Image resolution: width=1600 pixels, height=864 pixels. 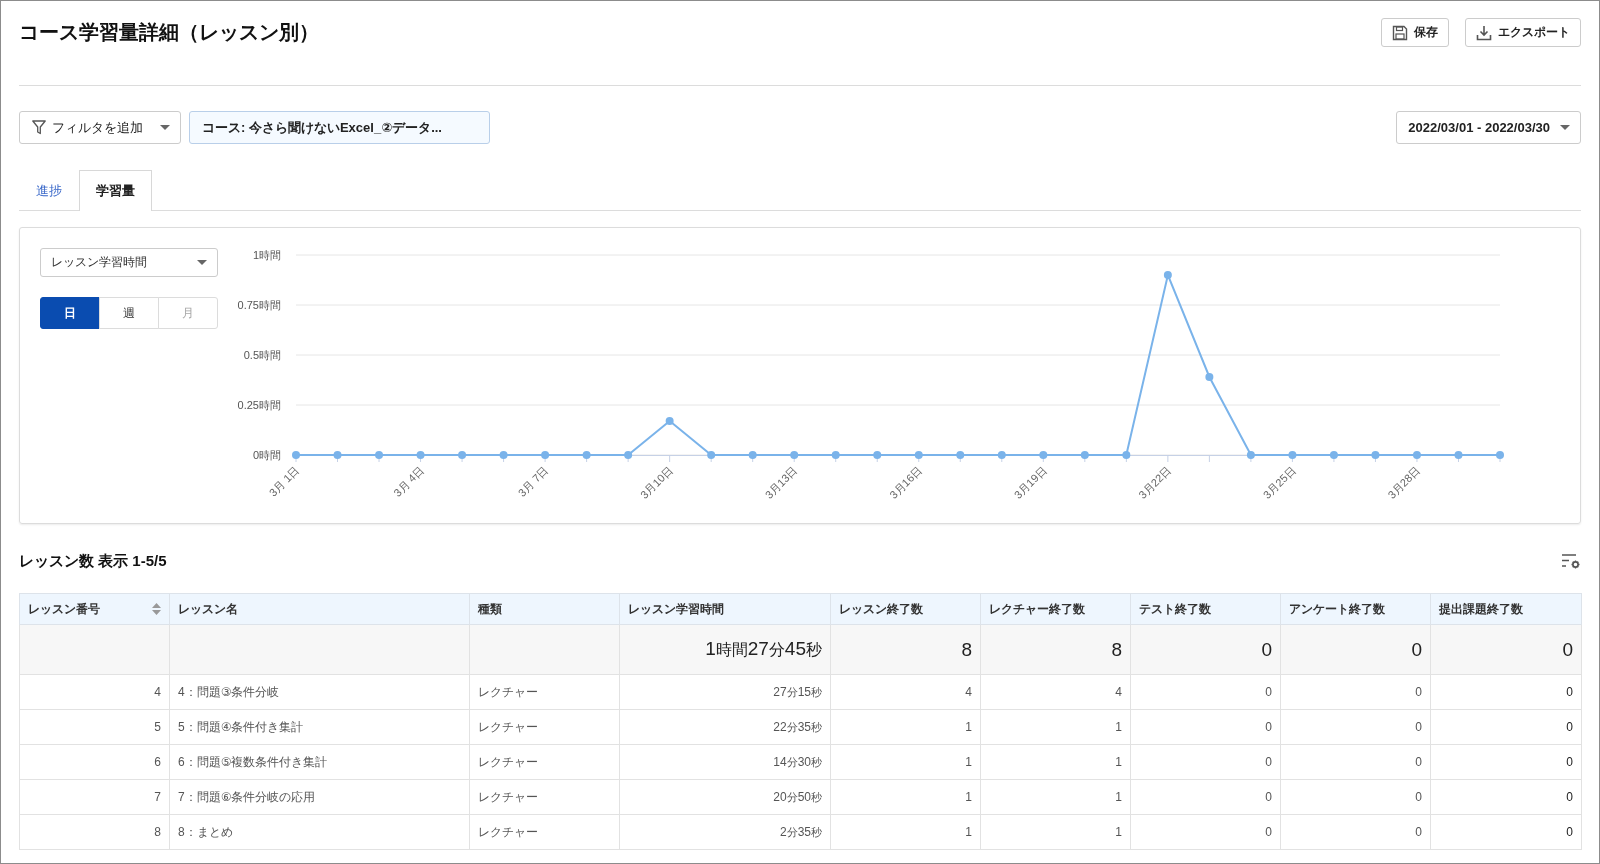 I want to click on sort-icon, so click(x=156, y=609).